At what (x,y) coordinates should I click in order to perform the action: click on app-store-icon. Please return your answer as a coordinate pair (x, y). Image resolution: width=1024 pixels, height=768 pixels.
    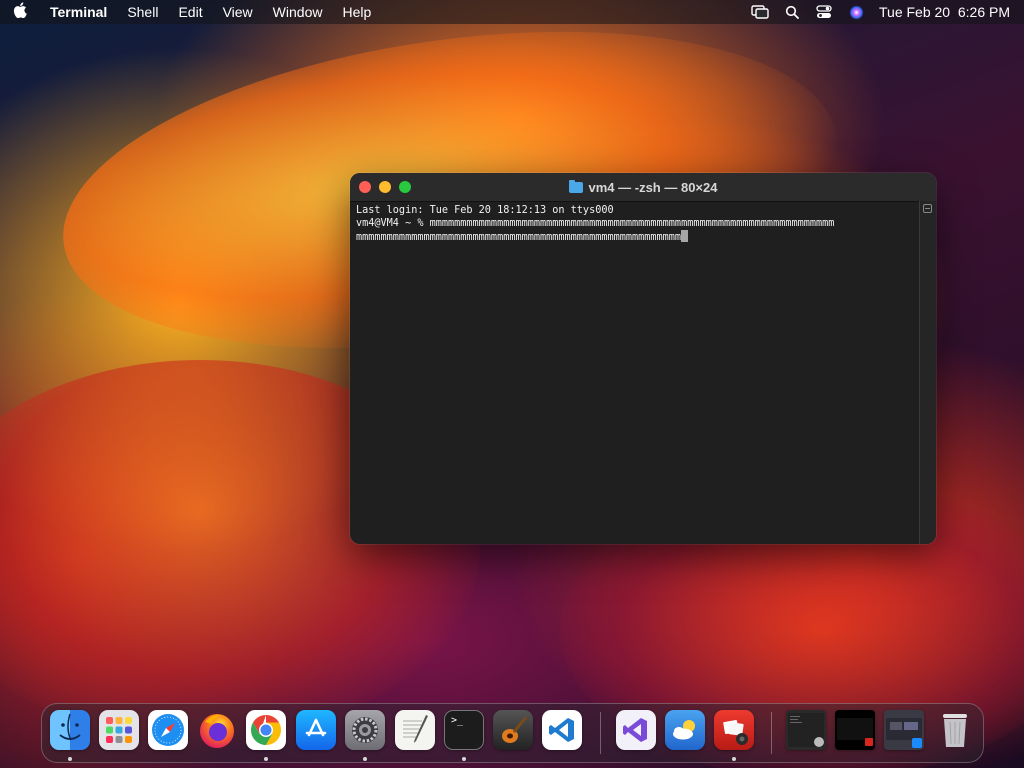
    Looking at the image, I should click on (316, 730).